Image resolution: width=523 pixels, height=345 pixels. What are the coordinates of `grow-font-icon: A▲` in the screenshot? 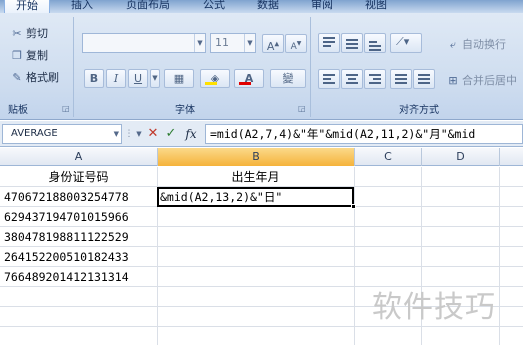 It's located at (273, 46).